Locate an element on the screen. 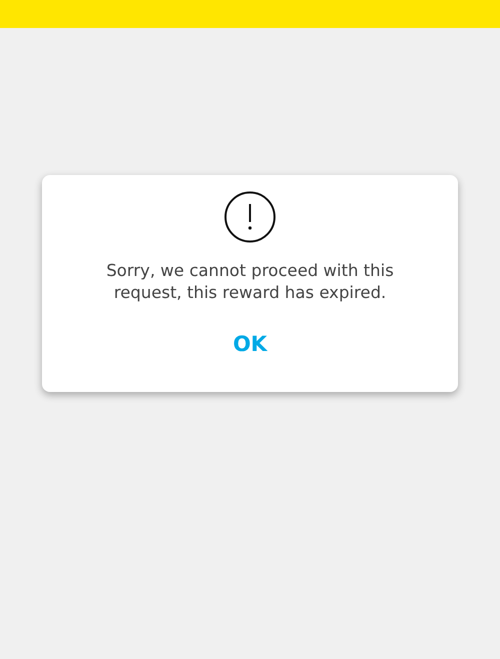  exclamation-icon is located at coordinates (250, 217).